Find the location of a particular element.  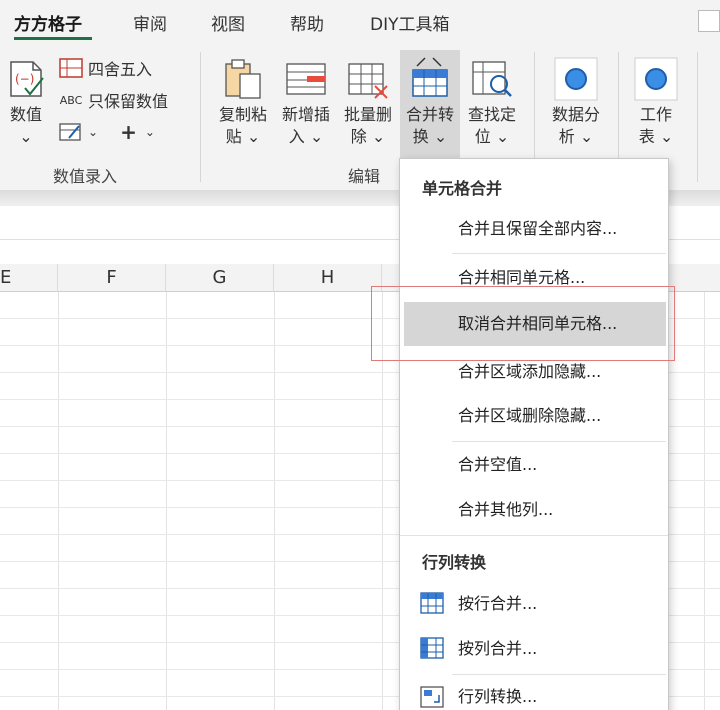

clipboard-icon is located at coordinates (243, 79).